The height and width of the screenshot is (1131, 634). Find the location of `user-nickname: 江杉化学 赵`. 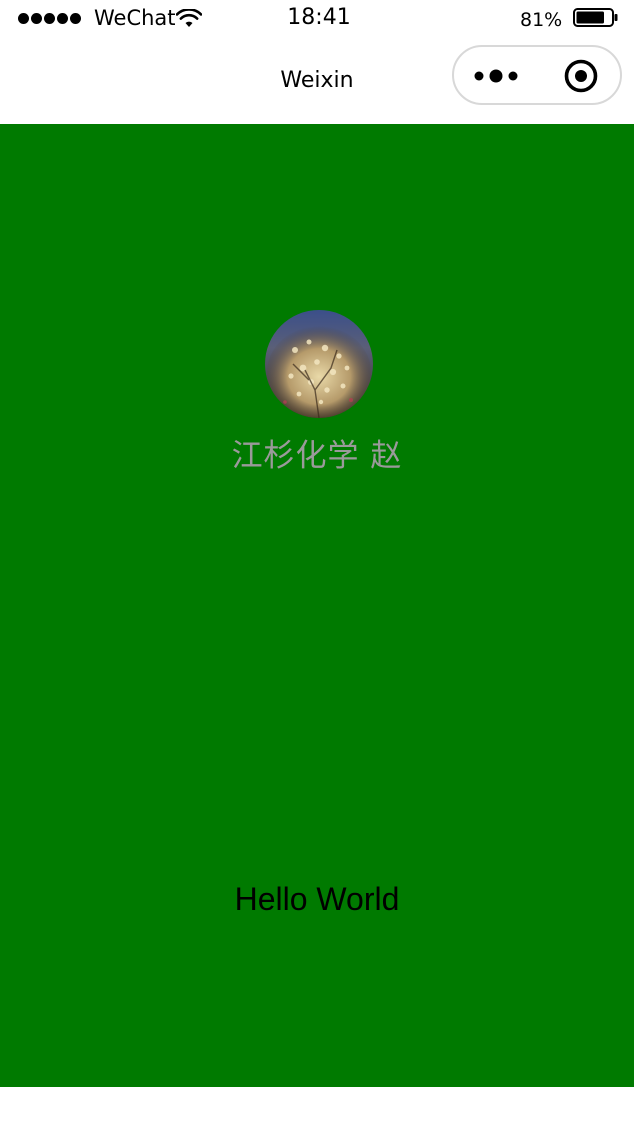

user-nickname: 江杉化学 赵 is located at coordinates (317, 456).